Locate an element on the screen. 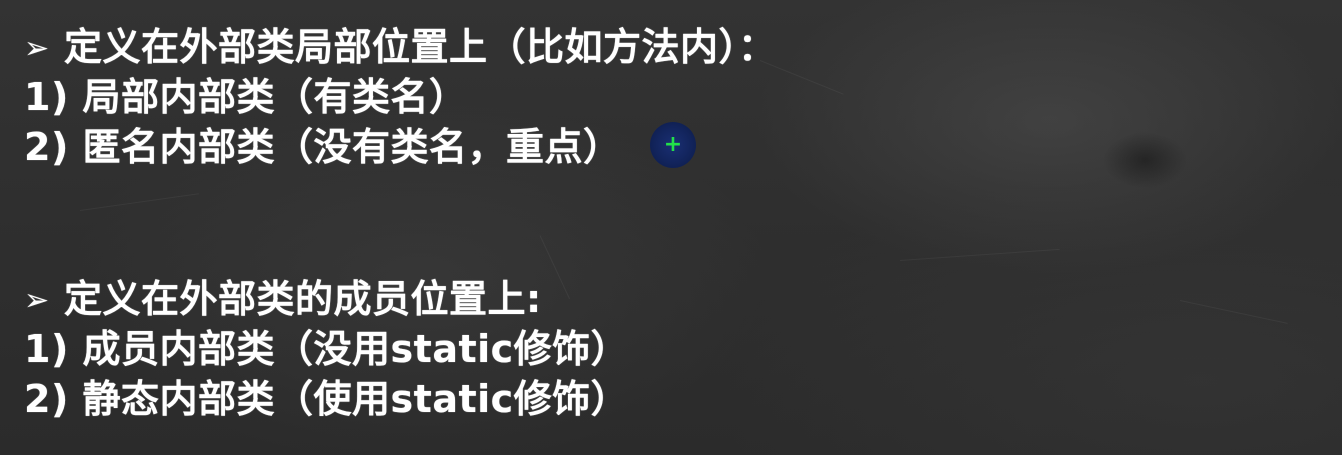 This screenshot has width=1342, height=455. section1-title: 定义在外部类局部位置上（比如方法内）： is located at coordinates (420, 47).